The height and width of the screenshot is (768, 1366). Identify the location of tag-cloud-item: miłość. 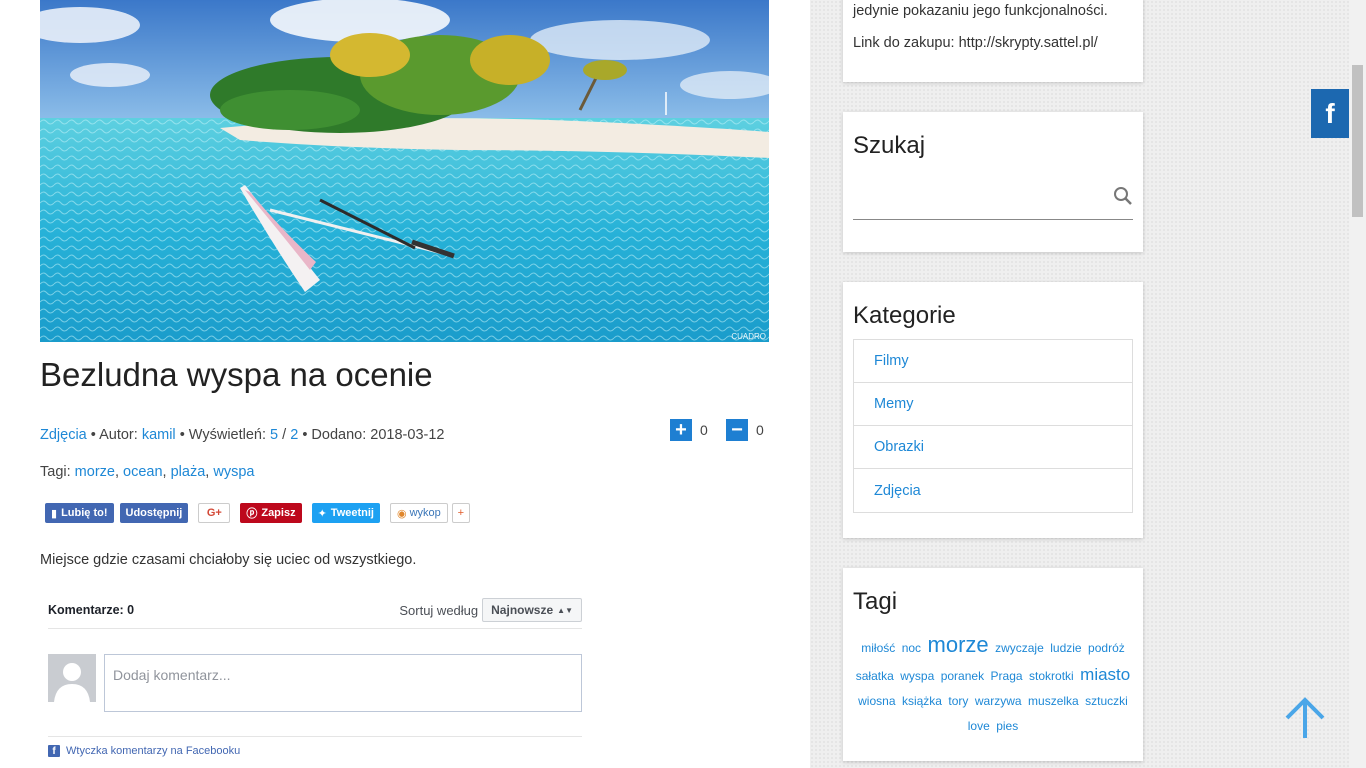
(878, 648).